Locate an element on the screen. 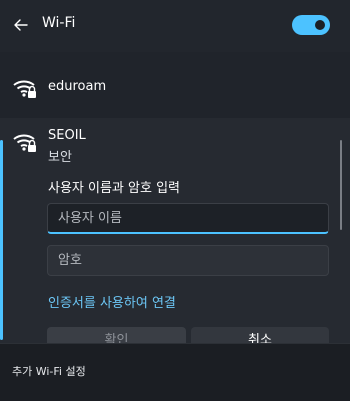 The width and height of the screenshot is (350, 401). back-arrow-icon is located at coordinates (21, 25).